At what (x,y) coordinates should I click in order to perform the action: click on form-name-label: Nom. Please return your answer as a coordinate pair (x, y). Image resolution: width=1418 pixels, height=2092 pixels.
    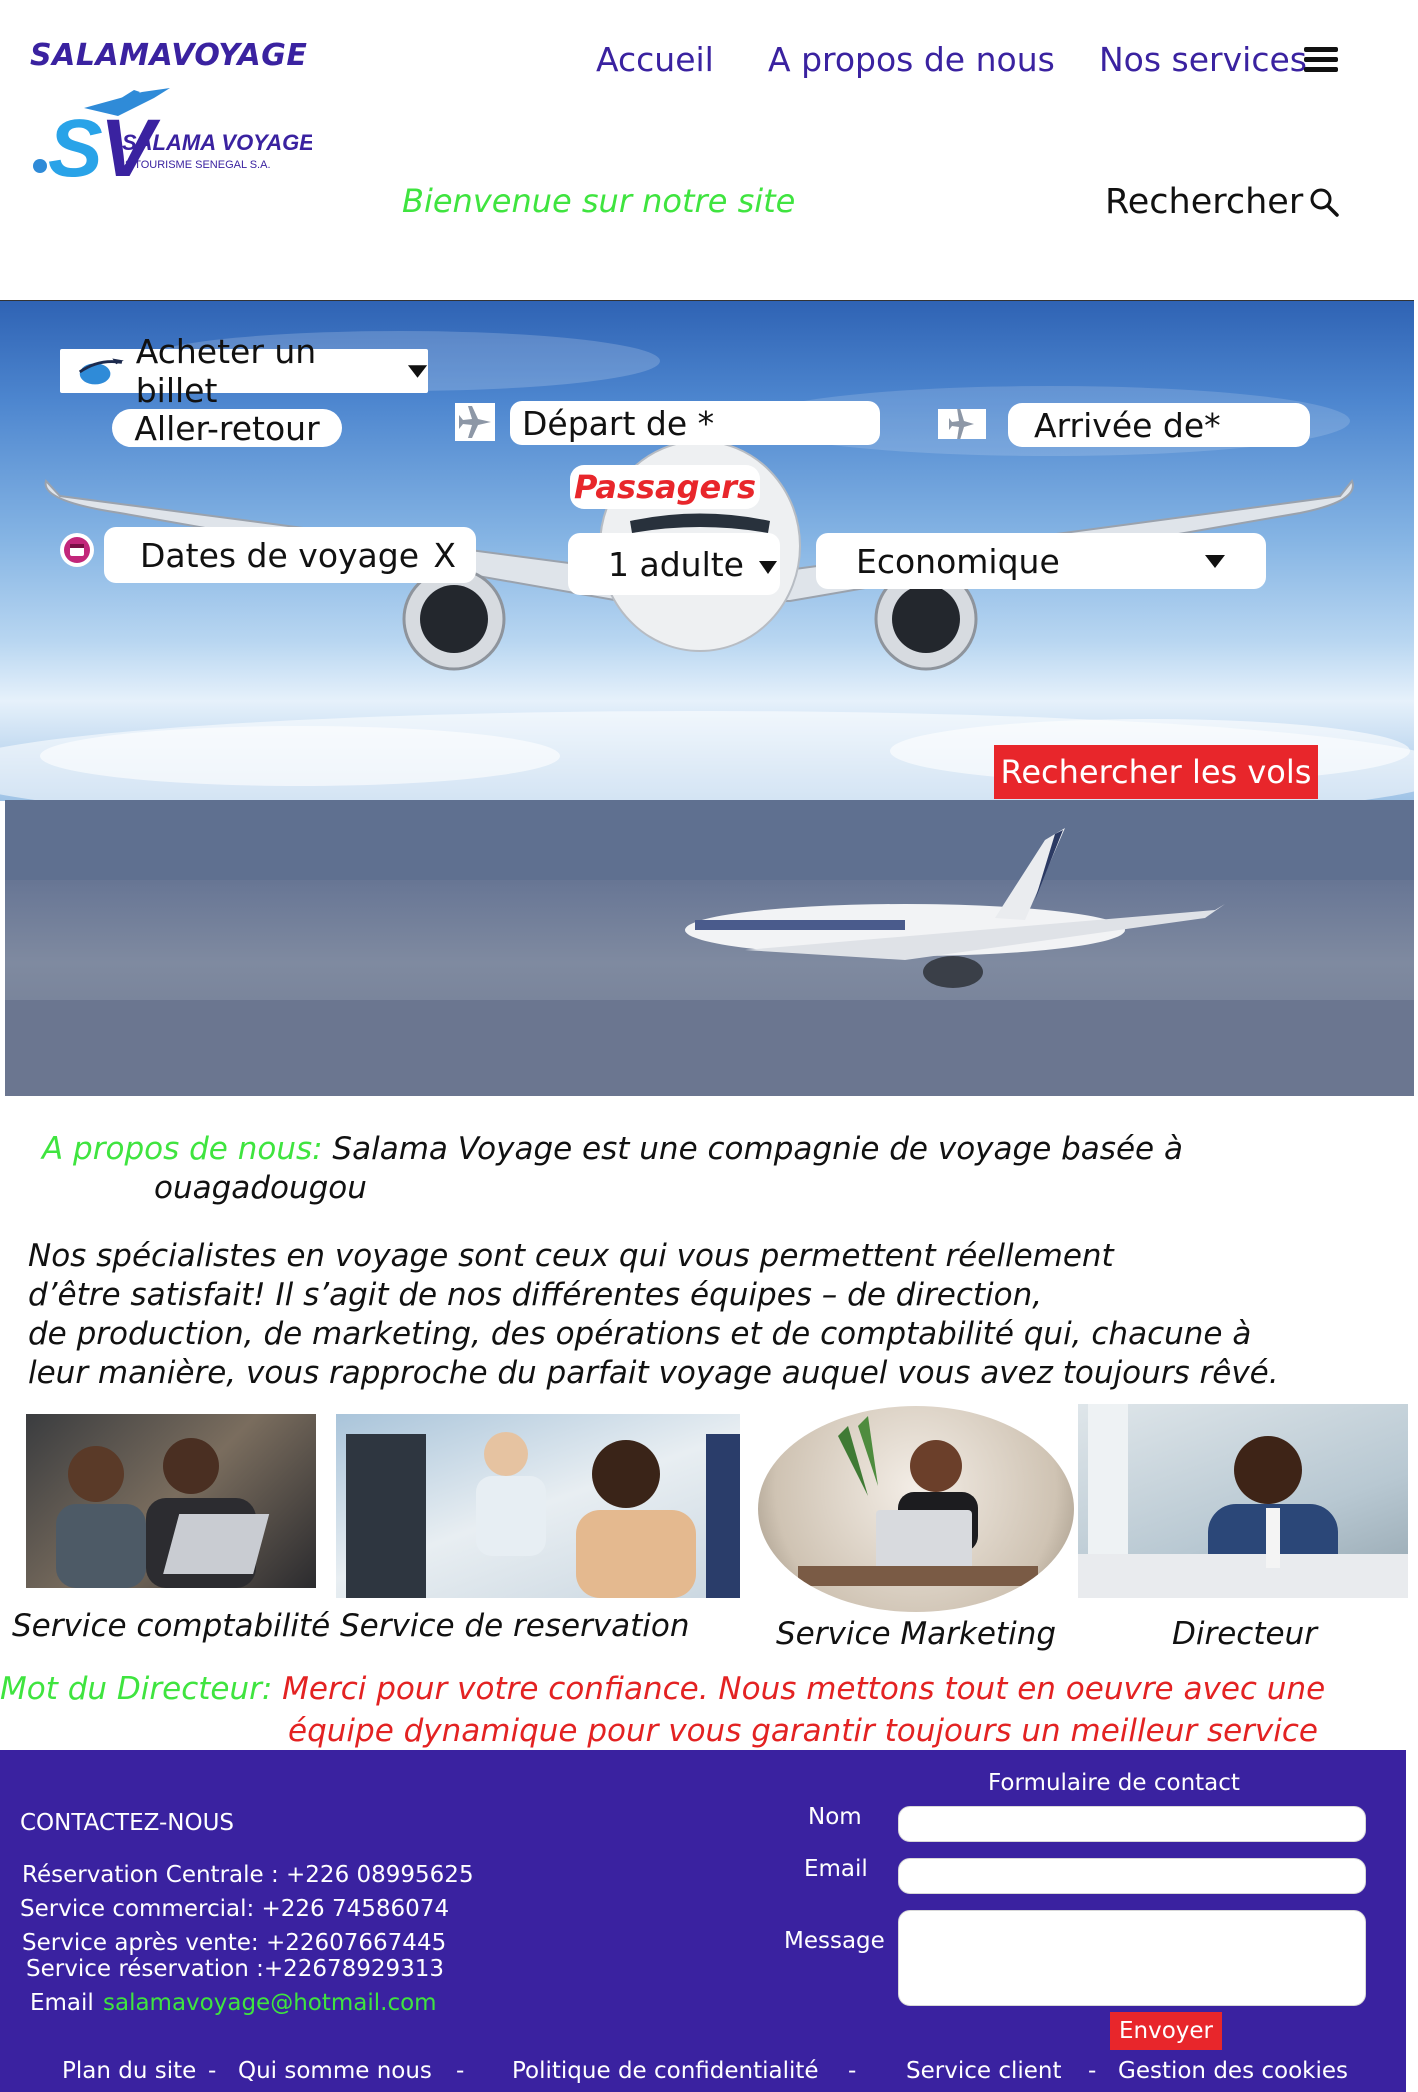
    Looking at the image, I should click on (835, 1817).